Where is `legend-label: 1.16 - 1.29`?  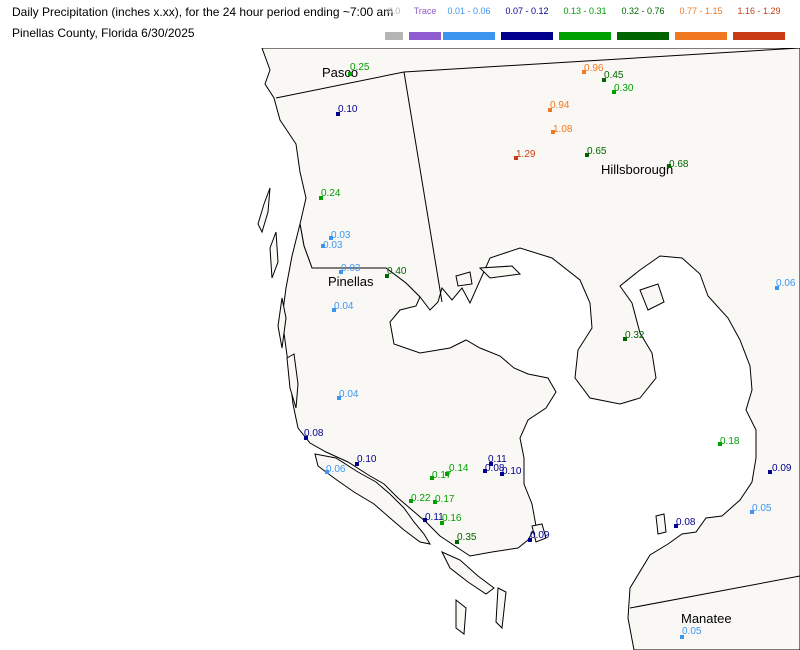
legend-label: 1.16 - 1.29 is located at coordinates (759, 11).